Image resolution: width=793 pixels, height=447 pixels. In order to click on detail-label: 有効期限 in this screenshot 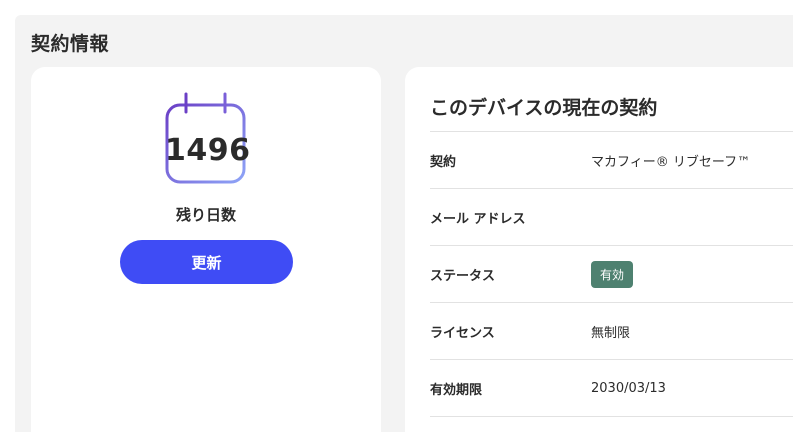, I will do `click(456, 390)`.